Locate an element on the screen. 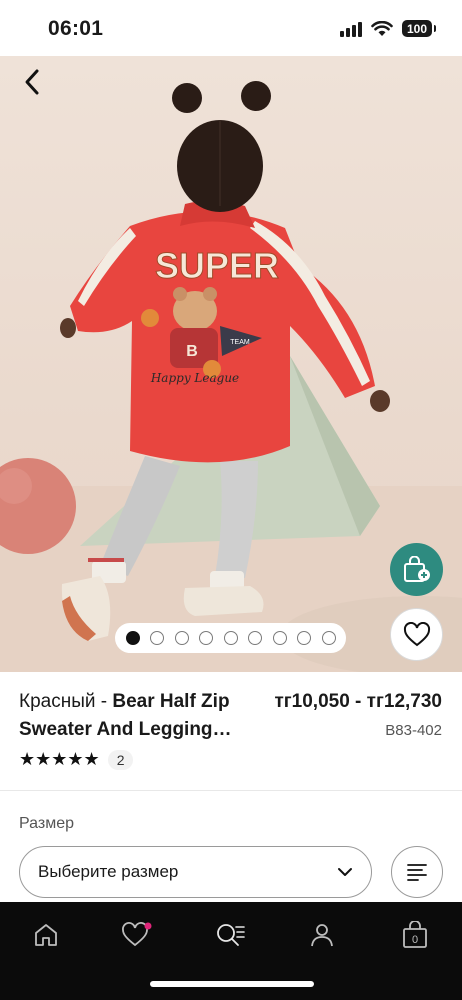 This screenshot has width=462, height=1000. battery-level: 100 is located at coordinates (417, 28).